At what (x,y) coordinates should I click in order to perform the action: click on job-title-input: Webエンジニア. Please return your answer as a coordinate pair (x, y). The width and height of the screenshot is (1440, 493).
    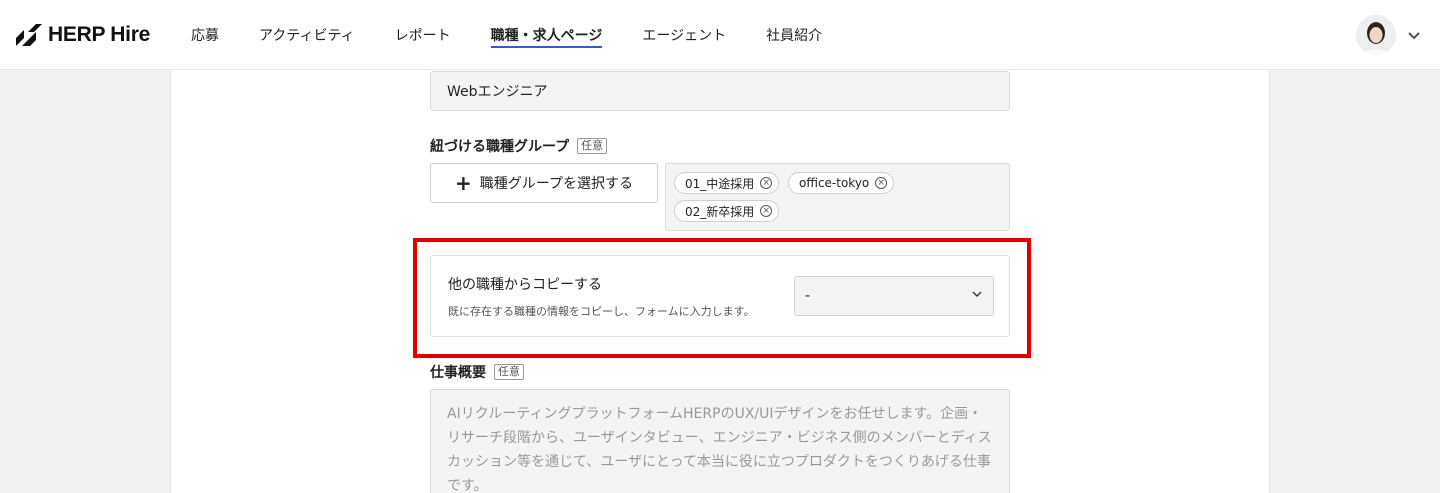
    Looking at the image, I should click on (720, 91).